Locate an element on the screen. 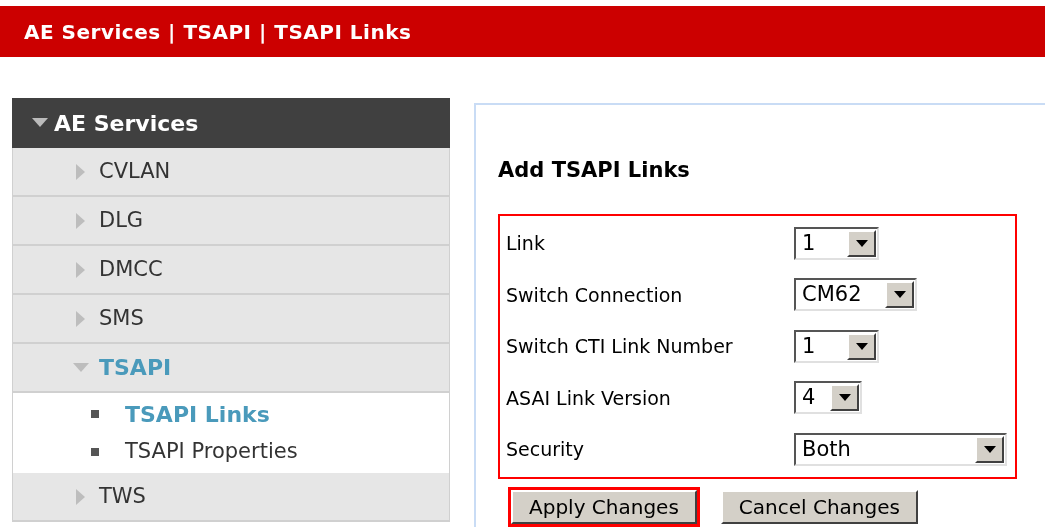  sidebar-item: TWS is located at coordinates (231, 497).